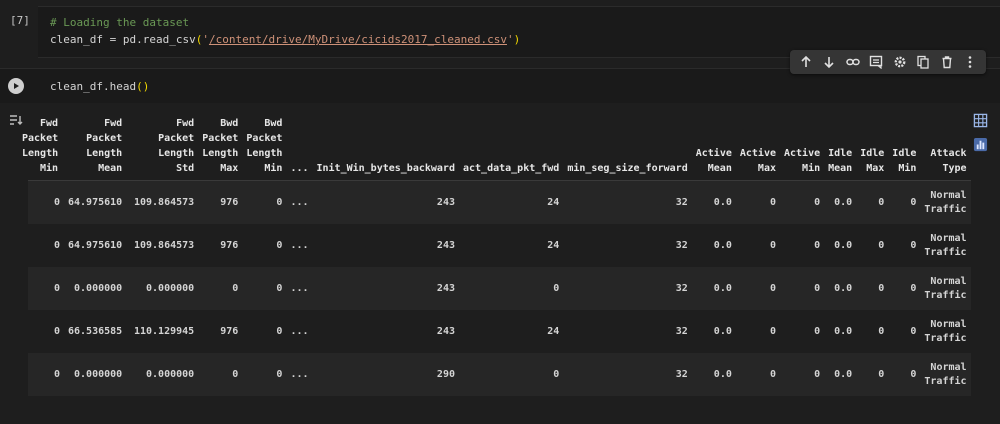 The image size is (1000, 424). Describe the element at coordinates (806, 62) in the screenshot. I see `arrow-up-icon` at that location.